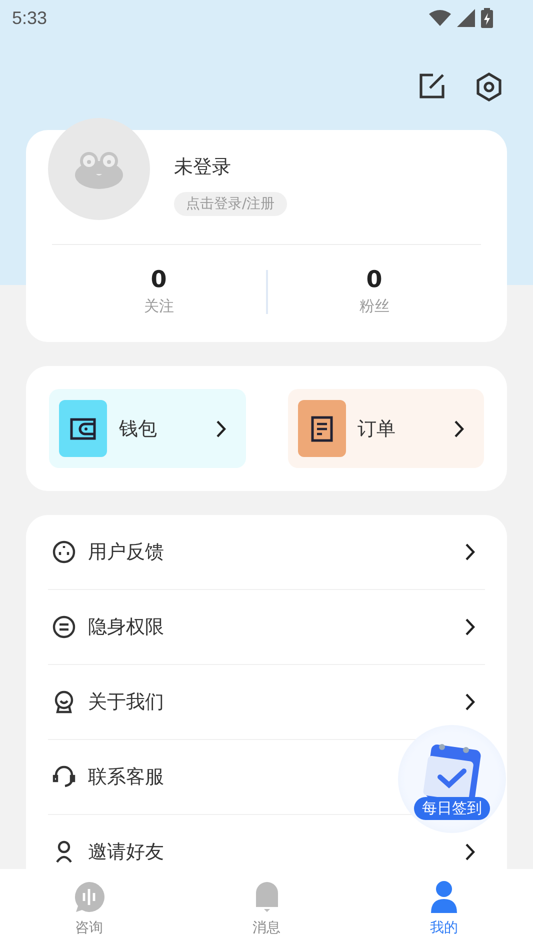 The width and height of the screenshot is (533, 948). What do you see at coordinates (466, 18) in the screenshot?
I see `signal-icon` at bounding box center [466, 18].